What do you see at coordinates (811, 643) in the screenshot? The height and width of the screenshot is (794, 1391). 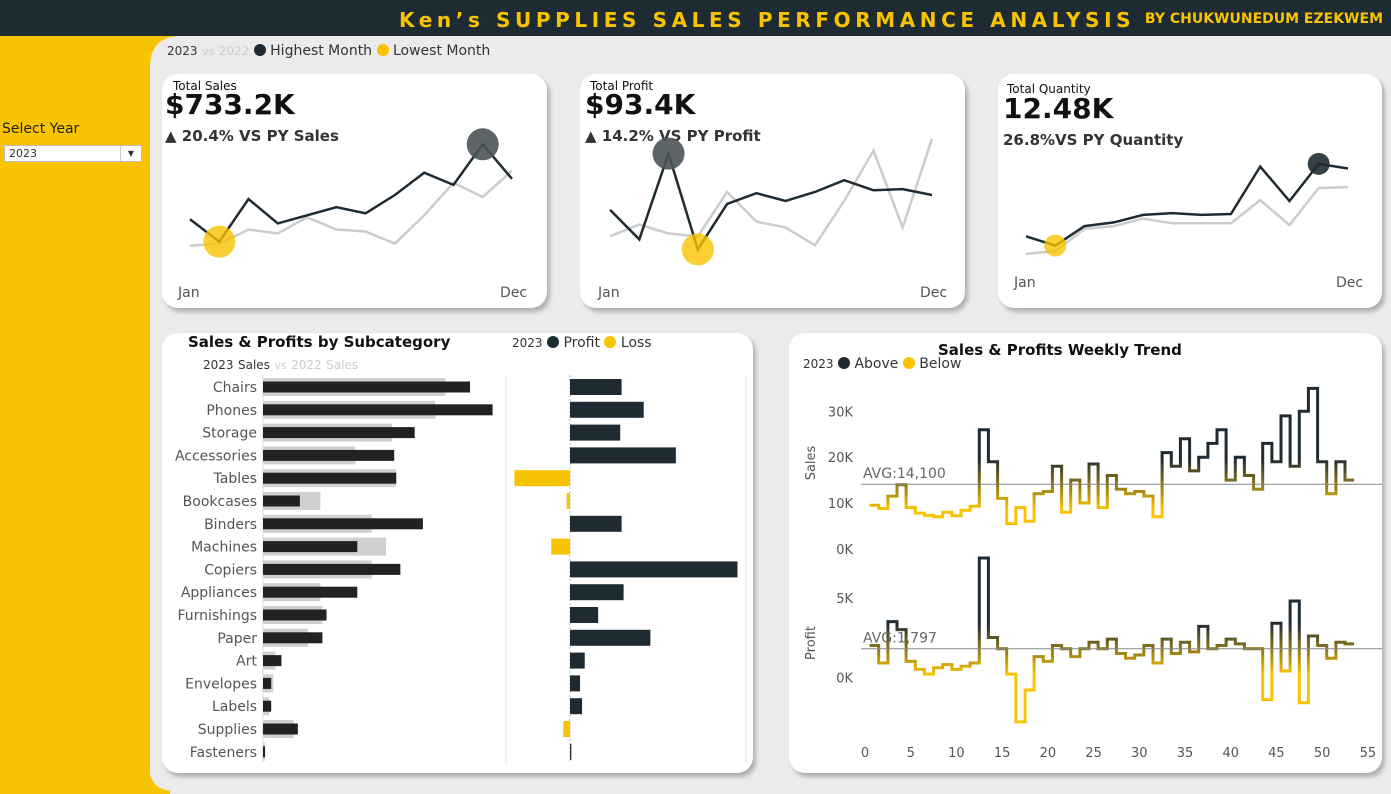 I see `y-axis-label: Profit` at bounding box center [811, 643].